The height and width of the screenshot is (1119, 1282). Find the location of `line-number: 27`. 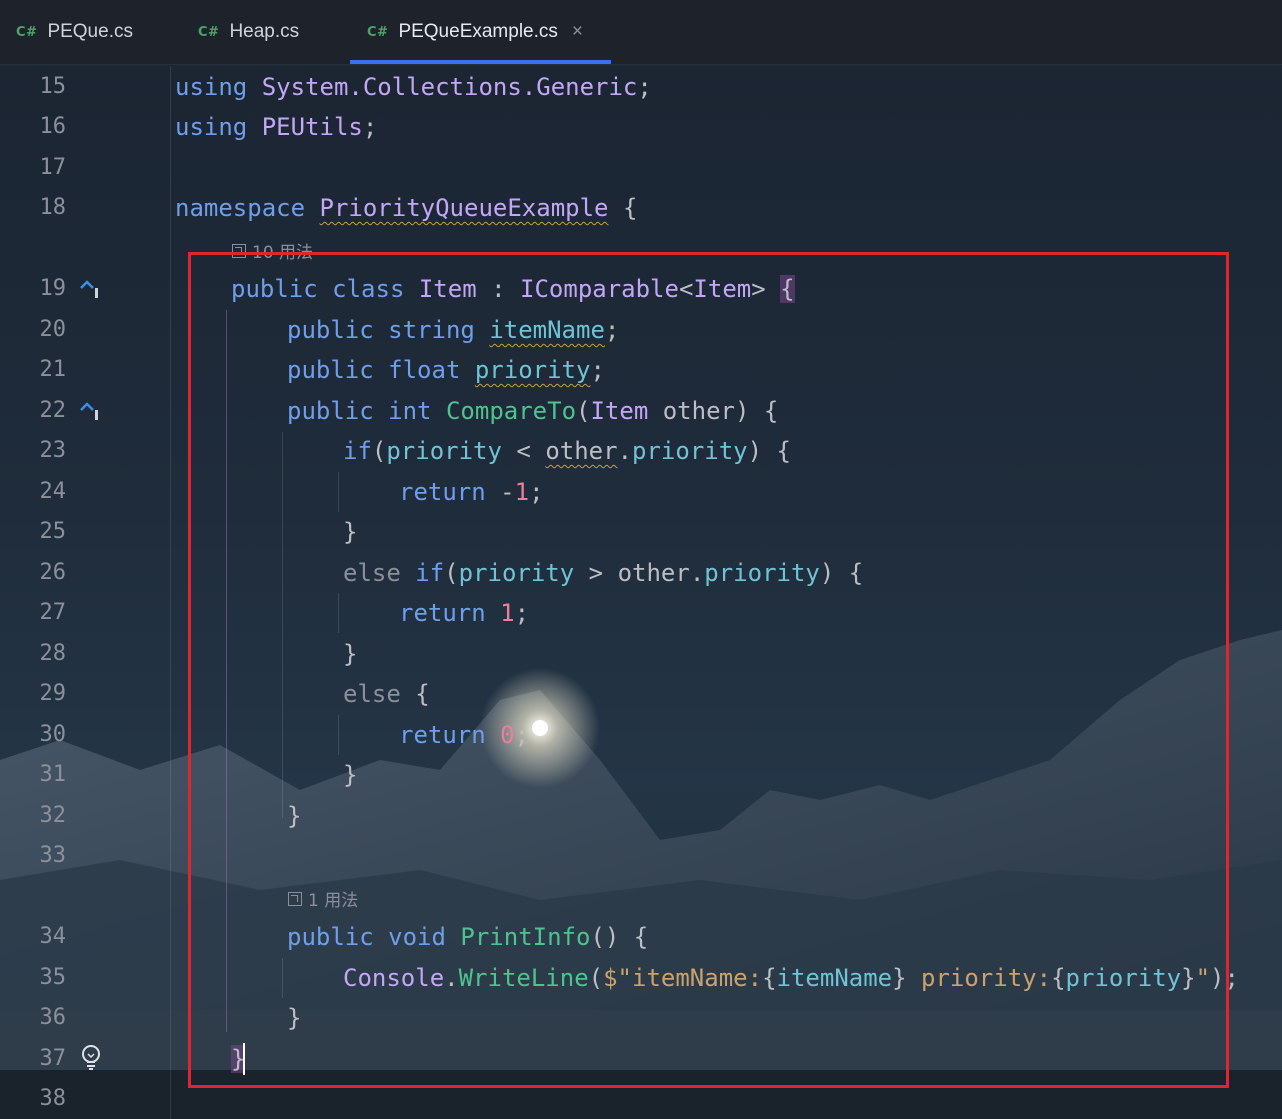

line-number: 27 is located at coordinates (53, 612).